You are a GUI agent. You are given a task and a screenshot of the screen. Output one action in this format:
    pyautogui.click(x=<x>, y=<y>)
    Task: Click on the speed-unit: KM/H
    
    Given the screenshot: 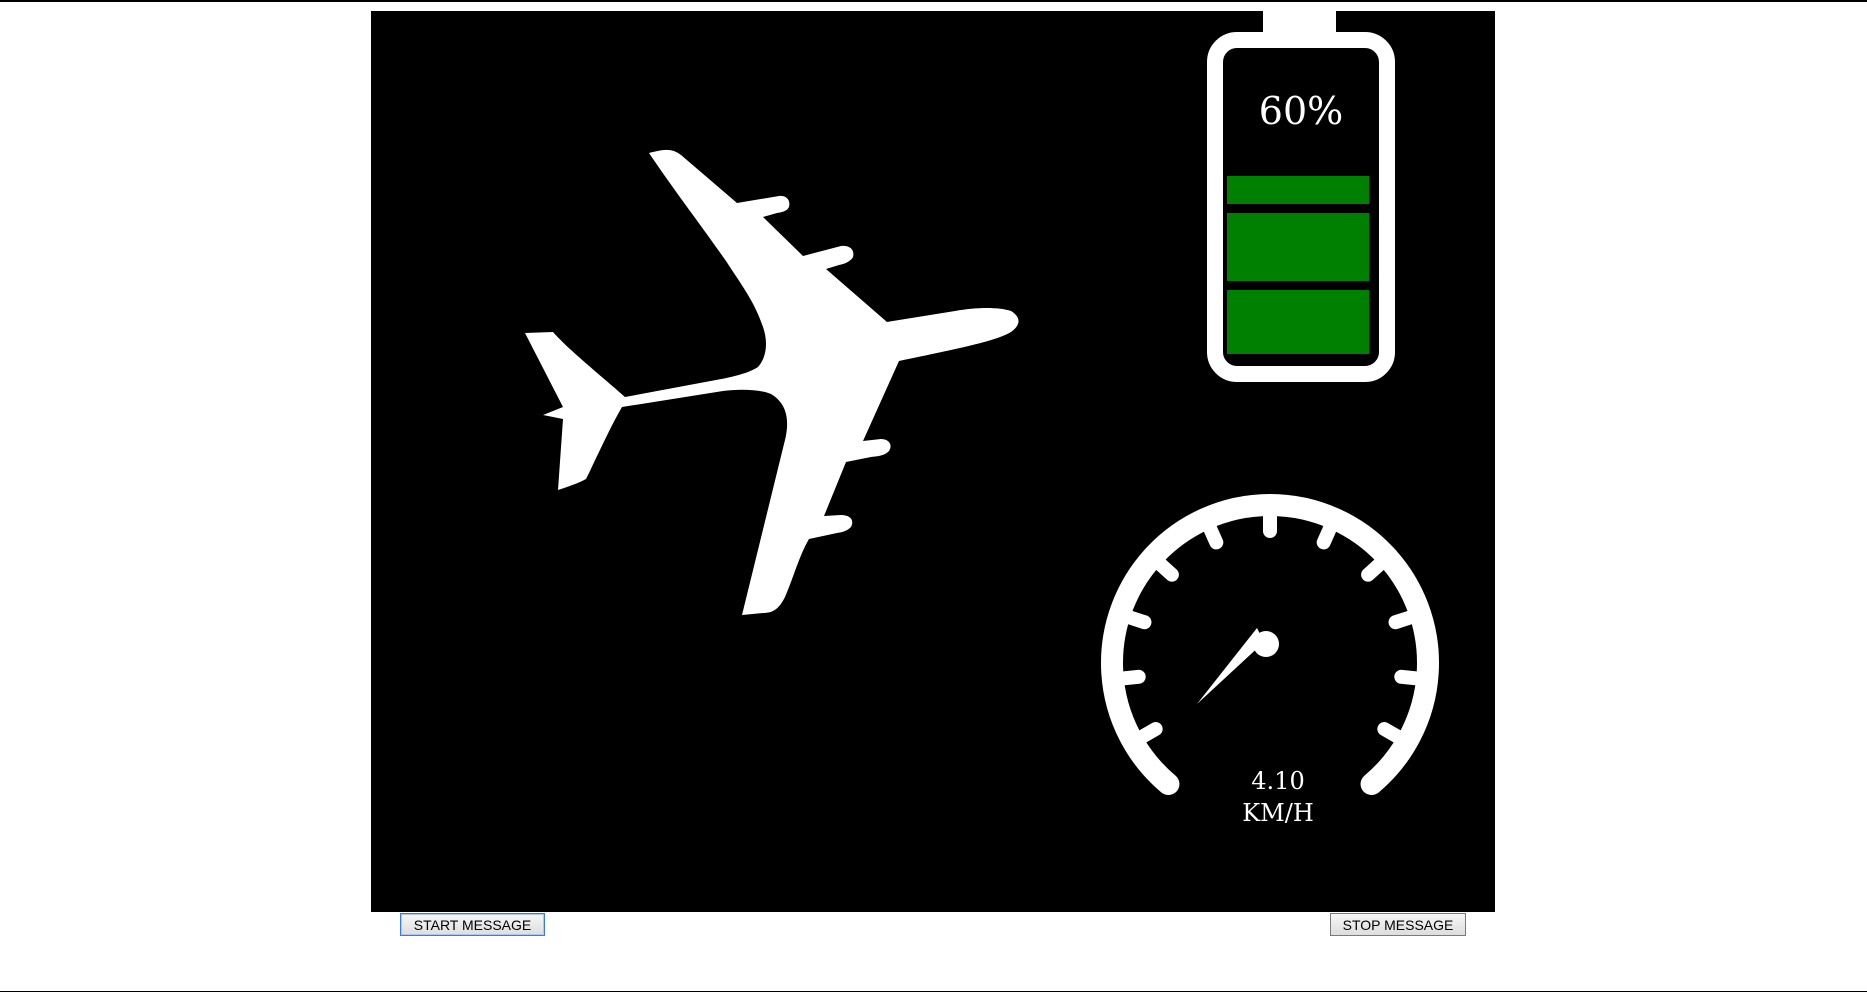 What is the action you would take?
    pyautogui.click(x=1278, y=813)
    